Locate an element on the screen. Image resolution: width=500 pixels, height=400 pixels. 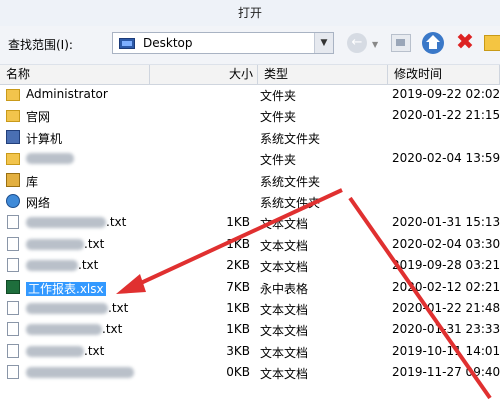
file-name: 工作报表.xlsx is located at coordinates (66, 288).